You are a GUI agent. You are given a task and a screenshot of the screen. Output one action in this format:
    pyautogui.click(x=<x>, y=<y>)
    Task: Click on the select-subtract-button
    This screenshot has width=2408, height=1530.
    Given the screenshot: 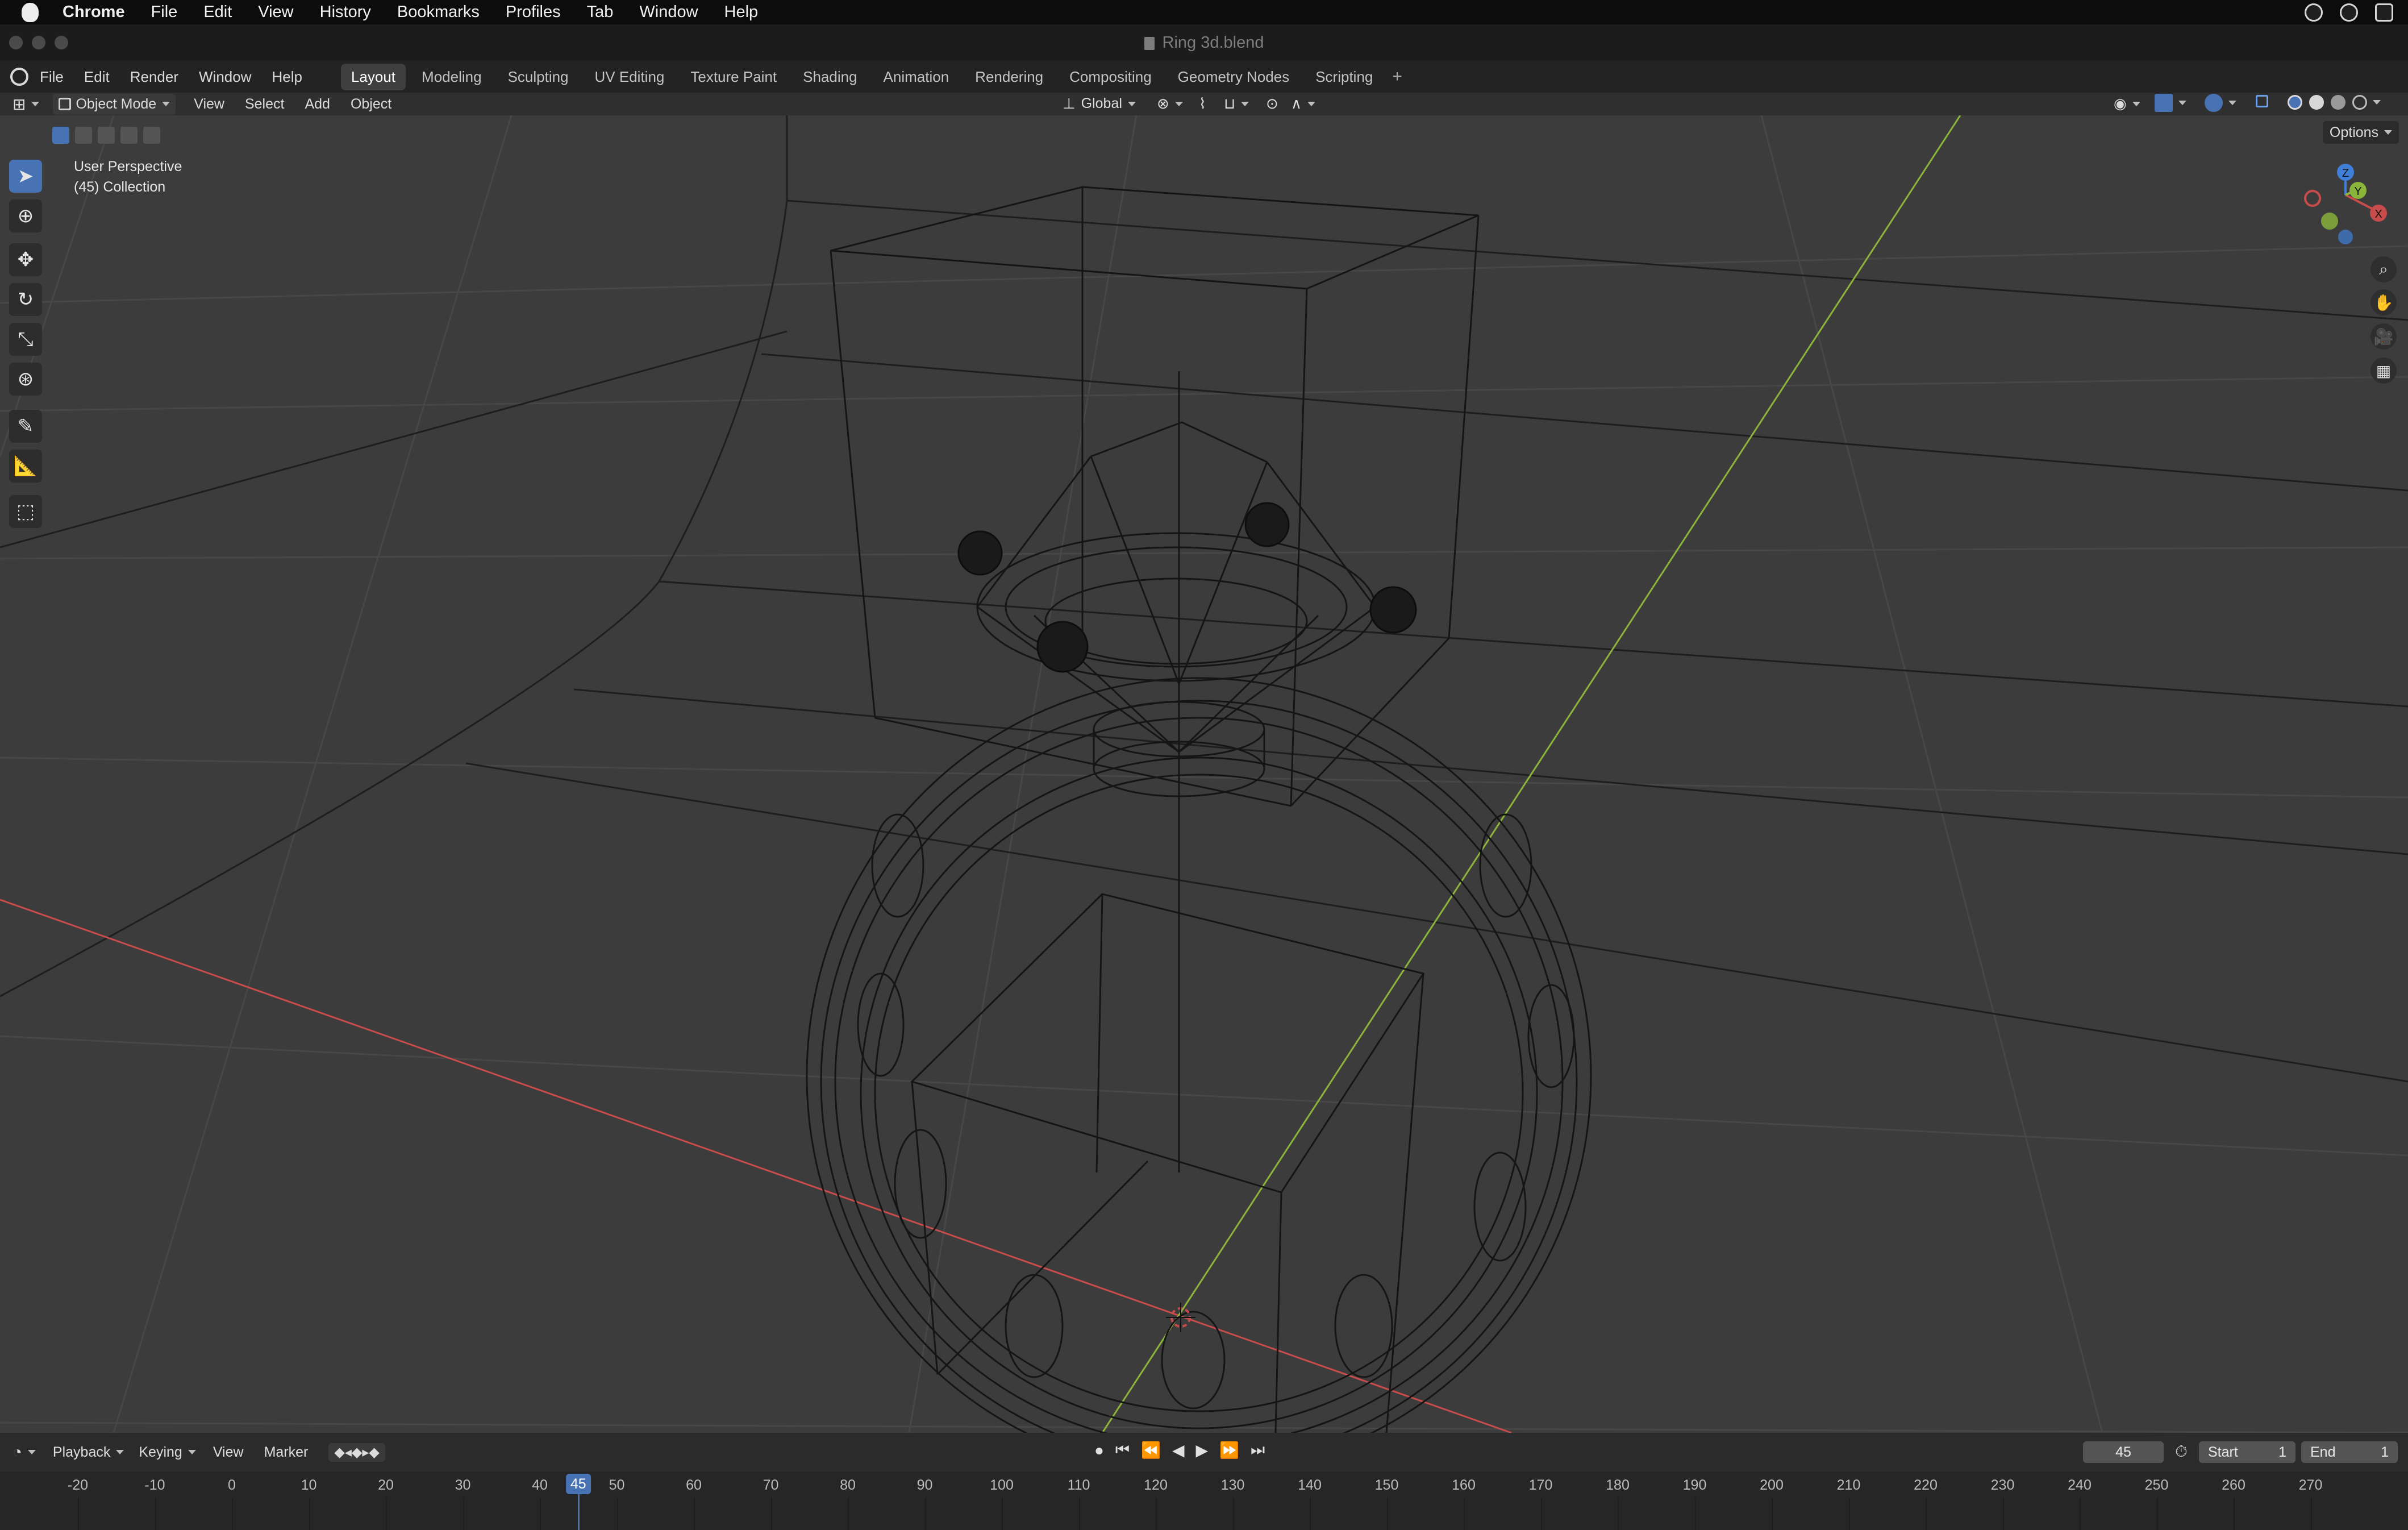 What is the action you would take?
    pyautogui.click(x=106, y=135)
    